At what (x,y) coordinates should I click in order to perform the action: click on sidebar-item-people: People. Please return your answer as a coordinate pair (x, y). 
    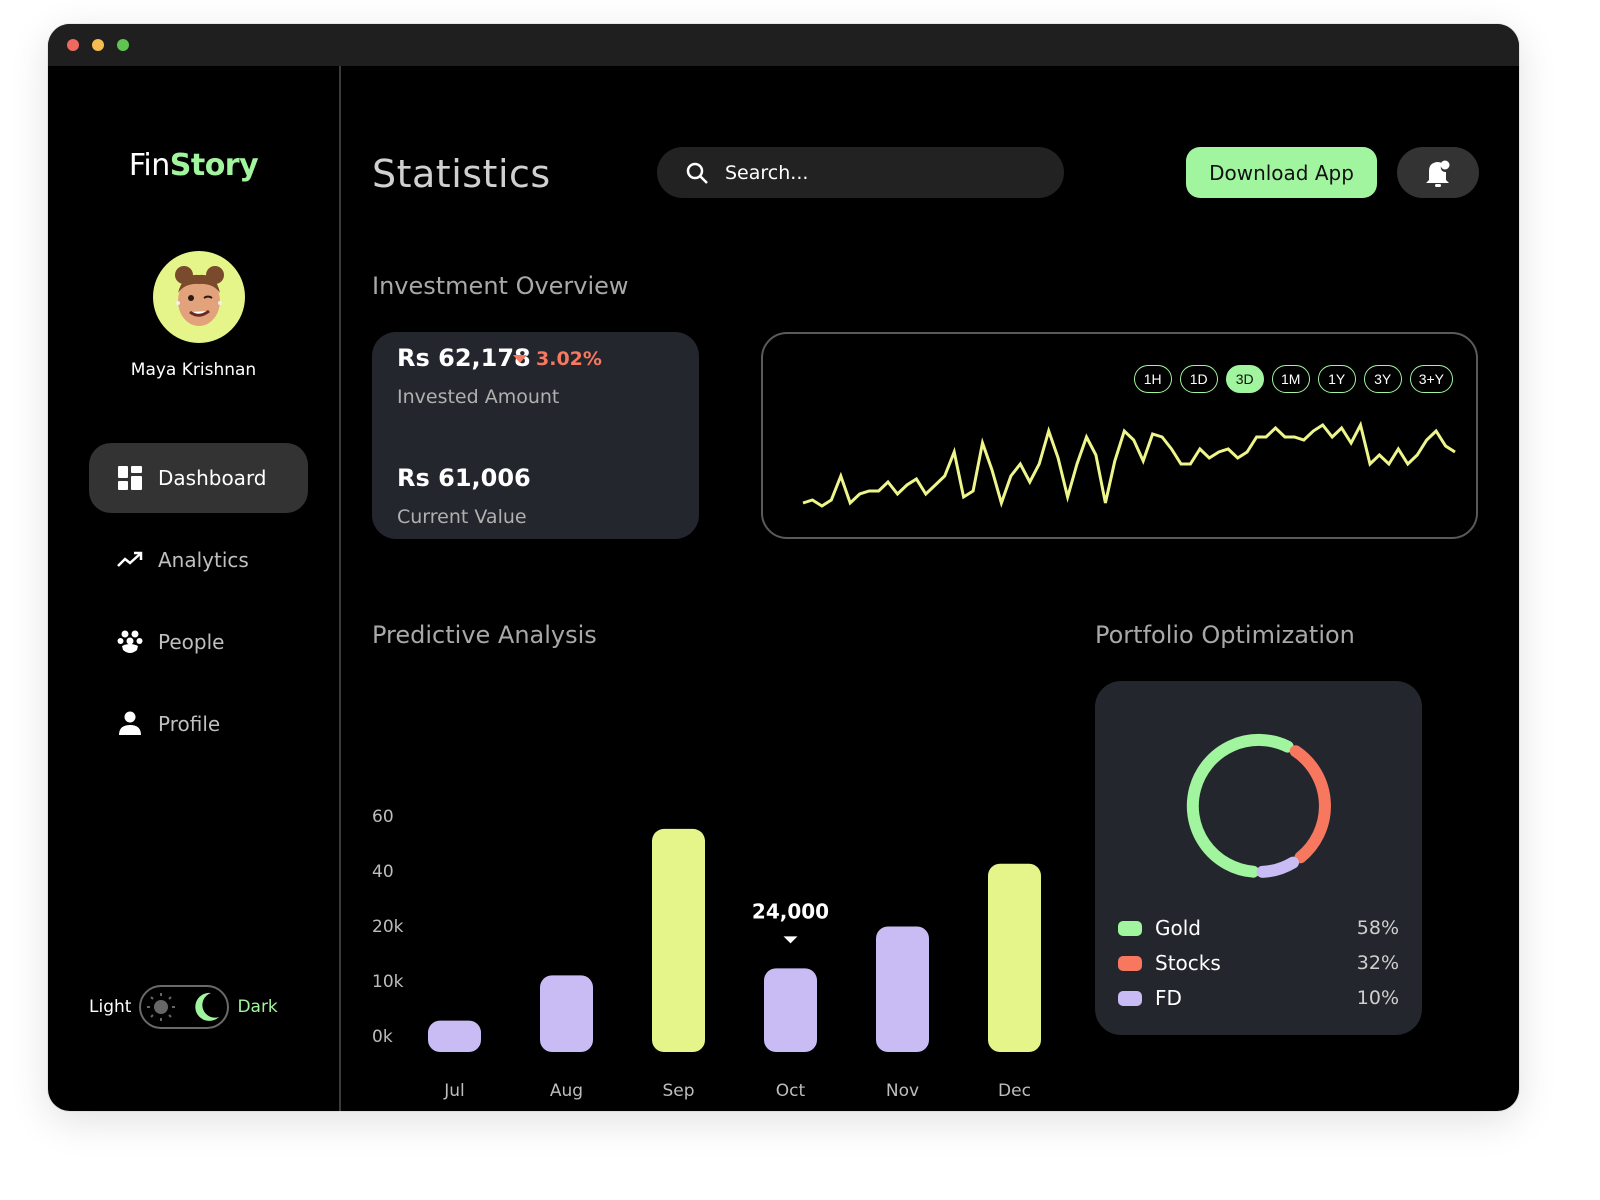
    Looking at the image, I should click on (198, 642).